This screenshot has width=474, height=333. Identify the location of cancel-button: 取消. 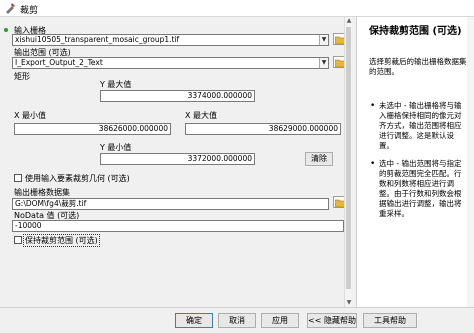
(237, 320).